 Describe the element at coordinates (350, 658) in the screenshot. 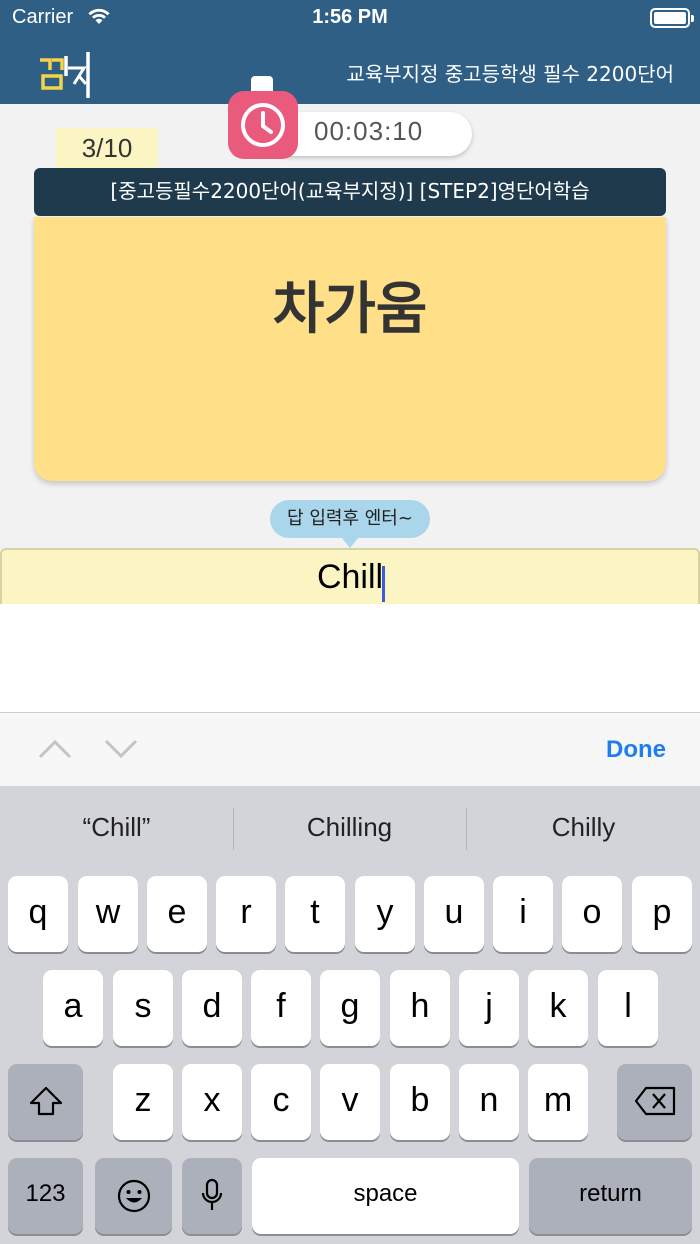

I see `blank-area` at that location.